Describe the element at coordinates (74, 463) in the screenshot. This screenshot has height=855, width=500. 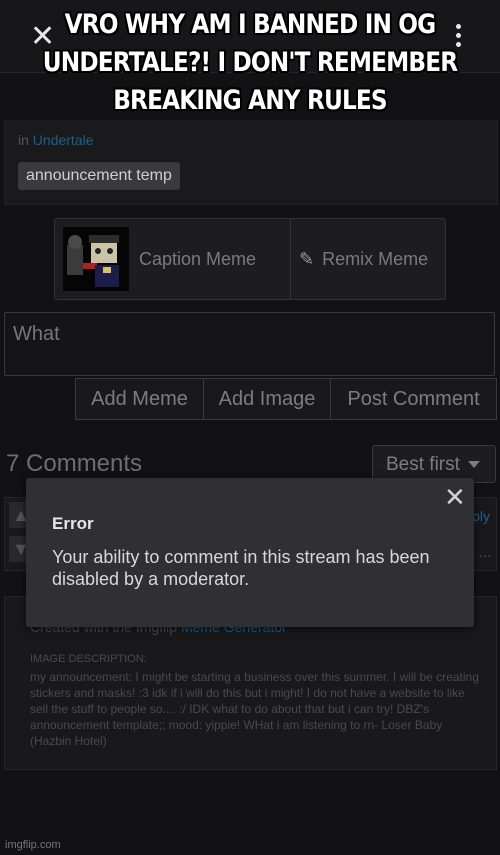
I see `comments-count: 7 Comments` at that location.